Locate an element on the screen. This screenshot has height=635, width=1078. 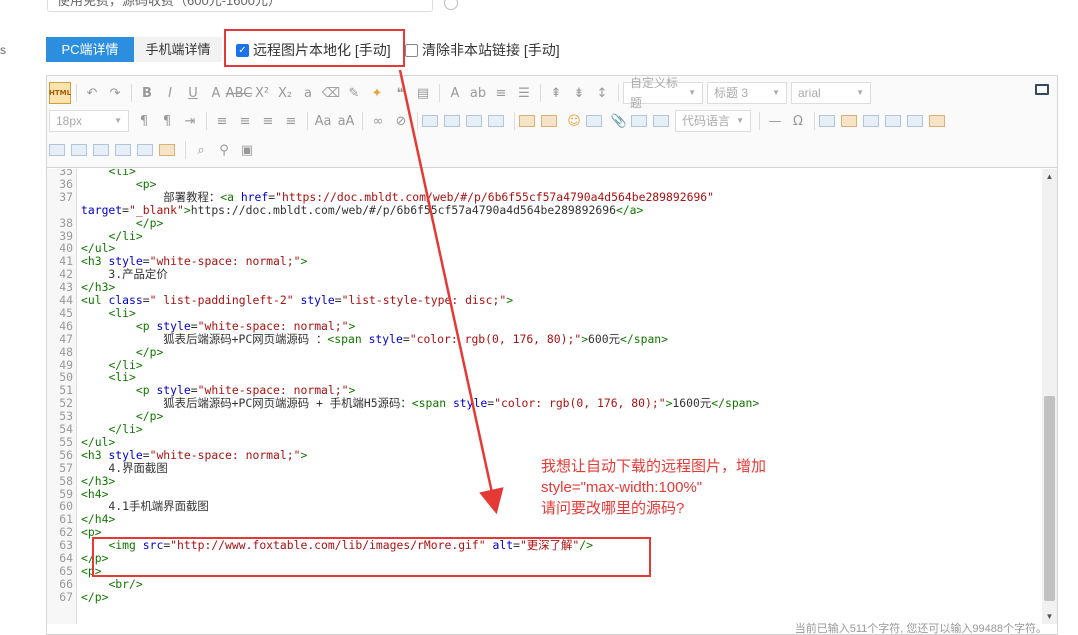
underline-icon: U is located at coordinates (193, 93).